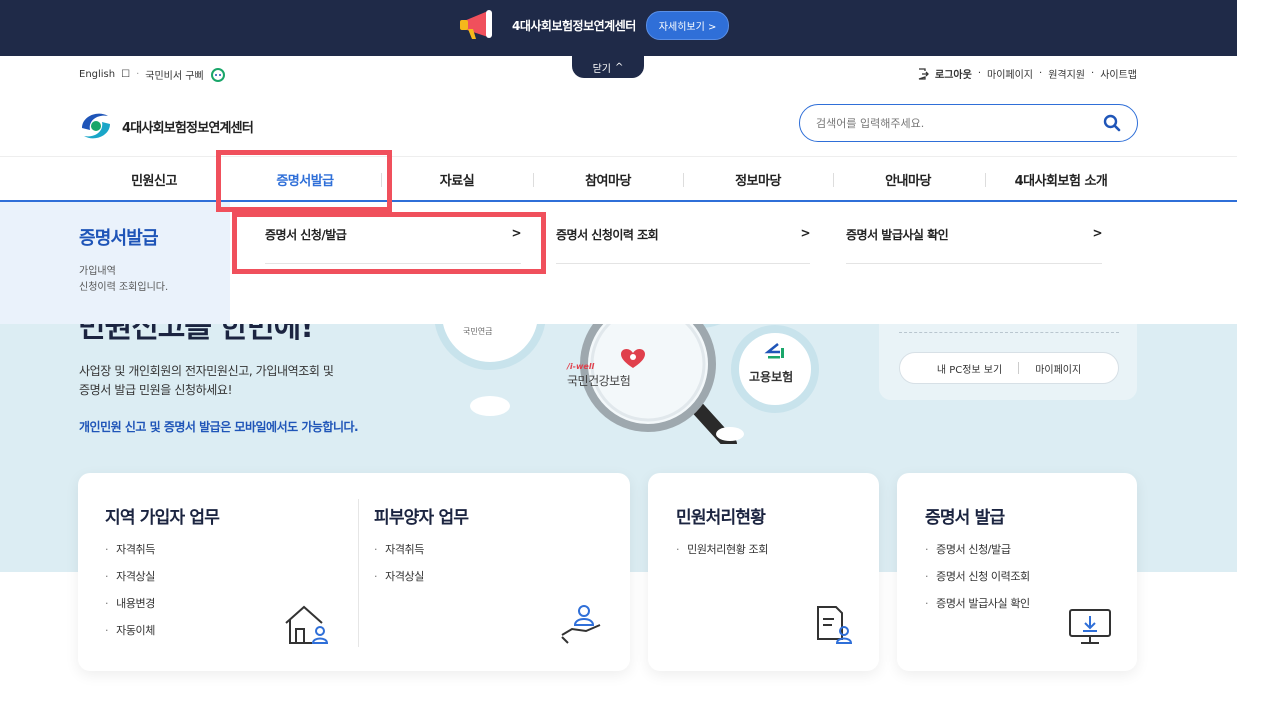 The width and height of the screenshot is (1280, 720). Describe the element at coordinates (1019, 368) in the screenshot. I see `button-divider` at that location.